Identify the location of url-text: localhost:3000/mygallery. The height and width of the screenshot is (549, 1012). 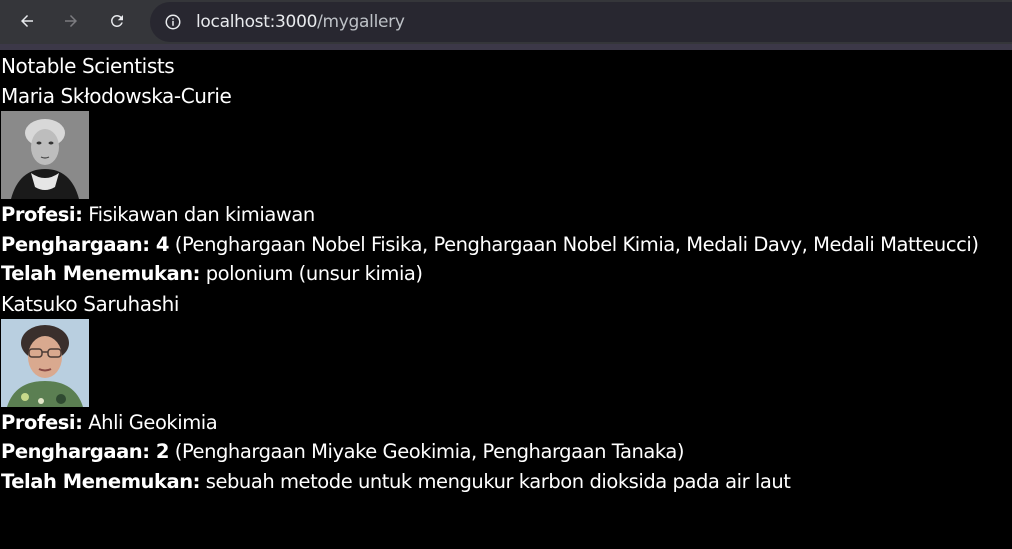
(300, 22).